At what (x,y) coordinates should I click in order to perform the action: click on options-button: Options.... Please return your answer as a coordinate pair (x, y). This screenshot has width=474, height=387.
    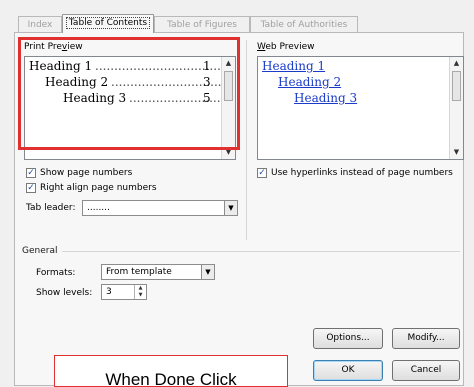
    Looking at the image, I should click on (348, 338).